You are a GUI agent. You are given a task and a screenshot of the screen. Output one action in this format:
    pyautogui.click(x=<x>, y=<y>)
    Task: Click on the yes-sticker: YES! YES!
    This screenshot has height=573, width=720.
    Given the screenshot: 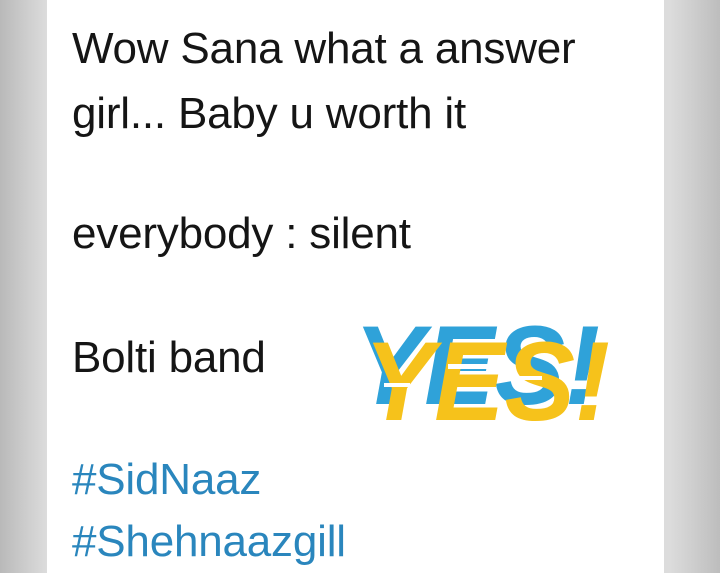 What is the action you would take?
    pyautogui.click(x=481, y=368)
    